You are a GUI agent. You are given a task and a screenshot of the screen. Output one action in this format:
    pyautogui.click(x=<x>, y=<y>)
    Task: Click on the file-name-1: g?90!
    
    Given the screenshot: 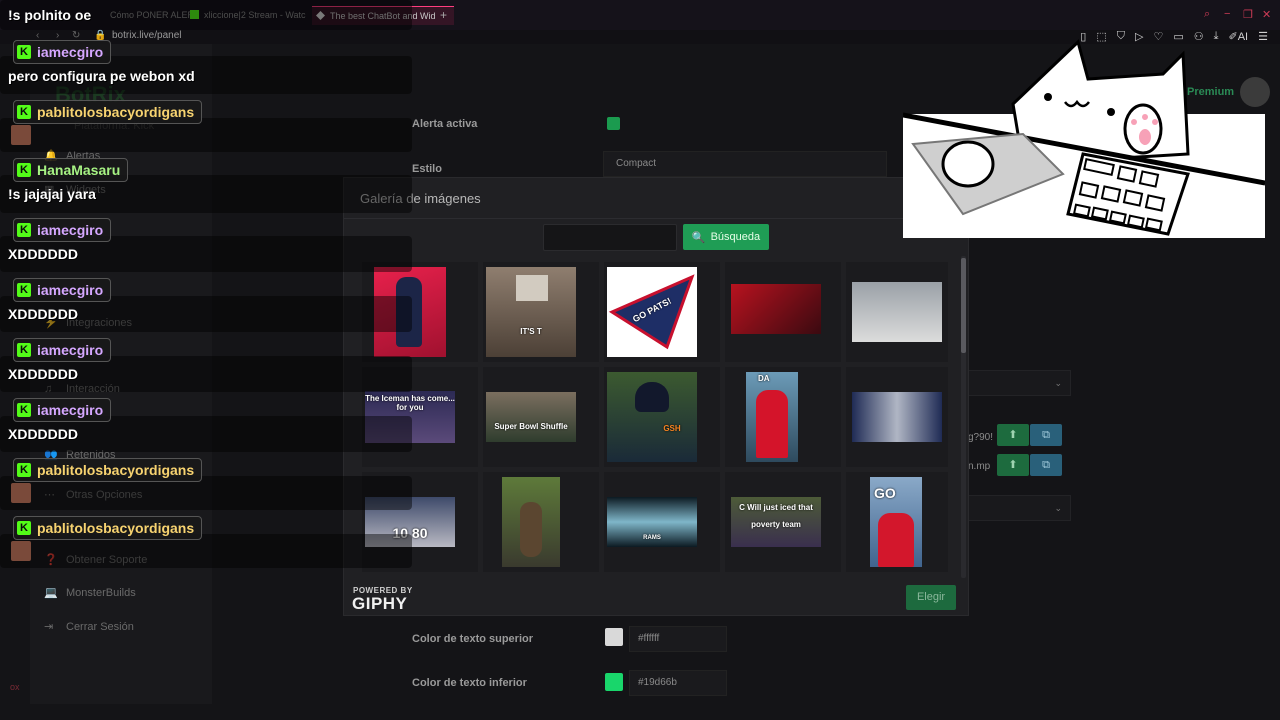 What is the action you would take?
    pyautogui.click(x=981, y=437)
    